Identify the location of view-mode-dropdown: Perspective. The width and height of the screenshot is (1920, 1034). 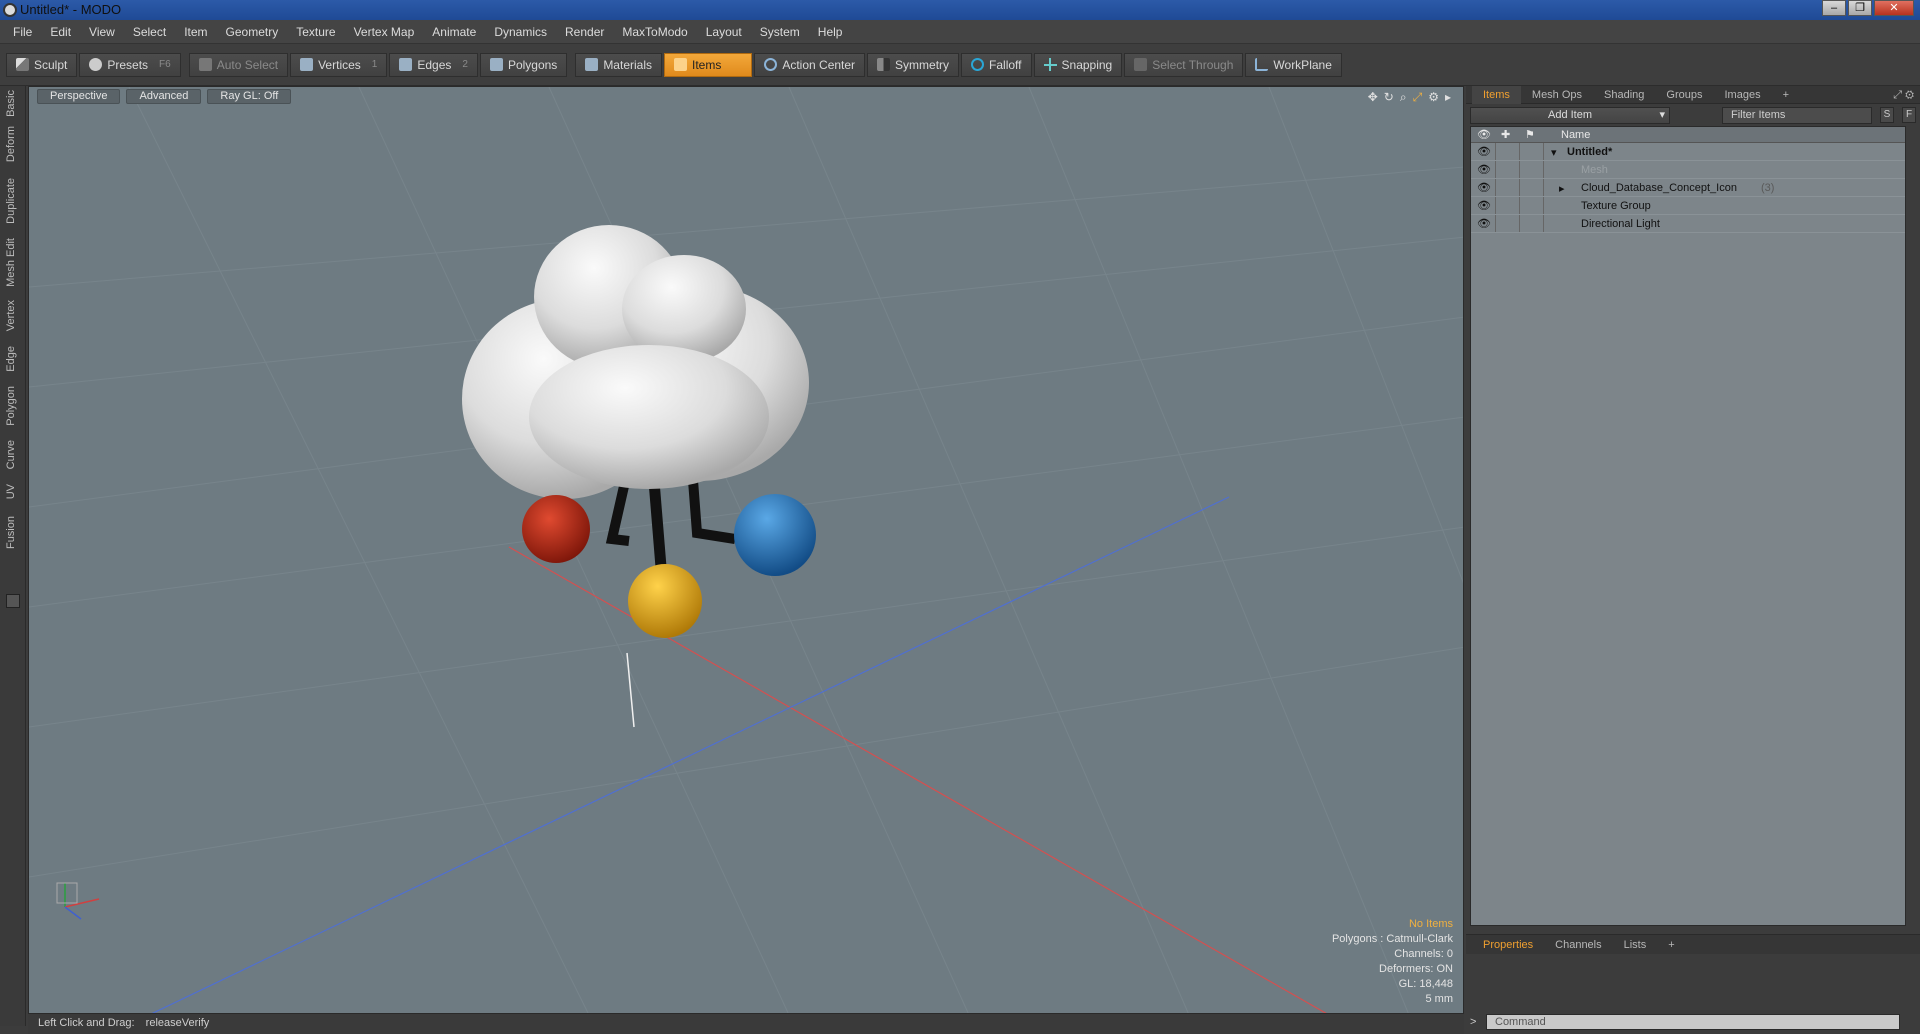
(79, 96).